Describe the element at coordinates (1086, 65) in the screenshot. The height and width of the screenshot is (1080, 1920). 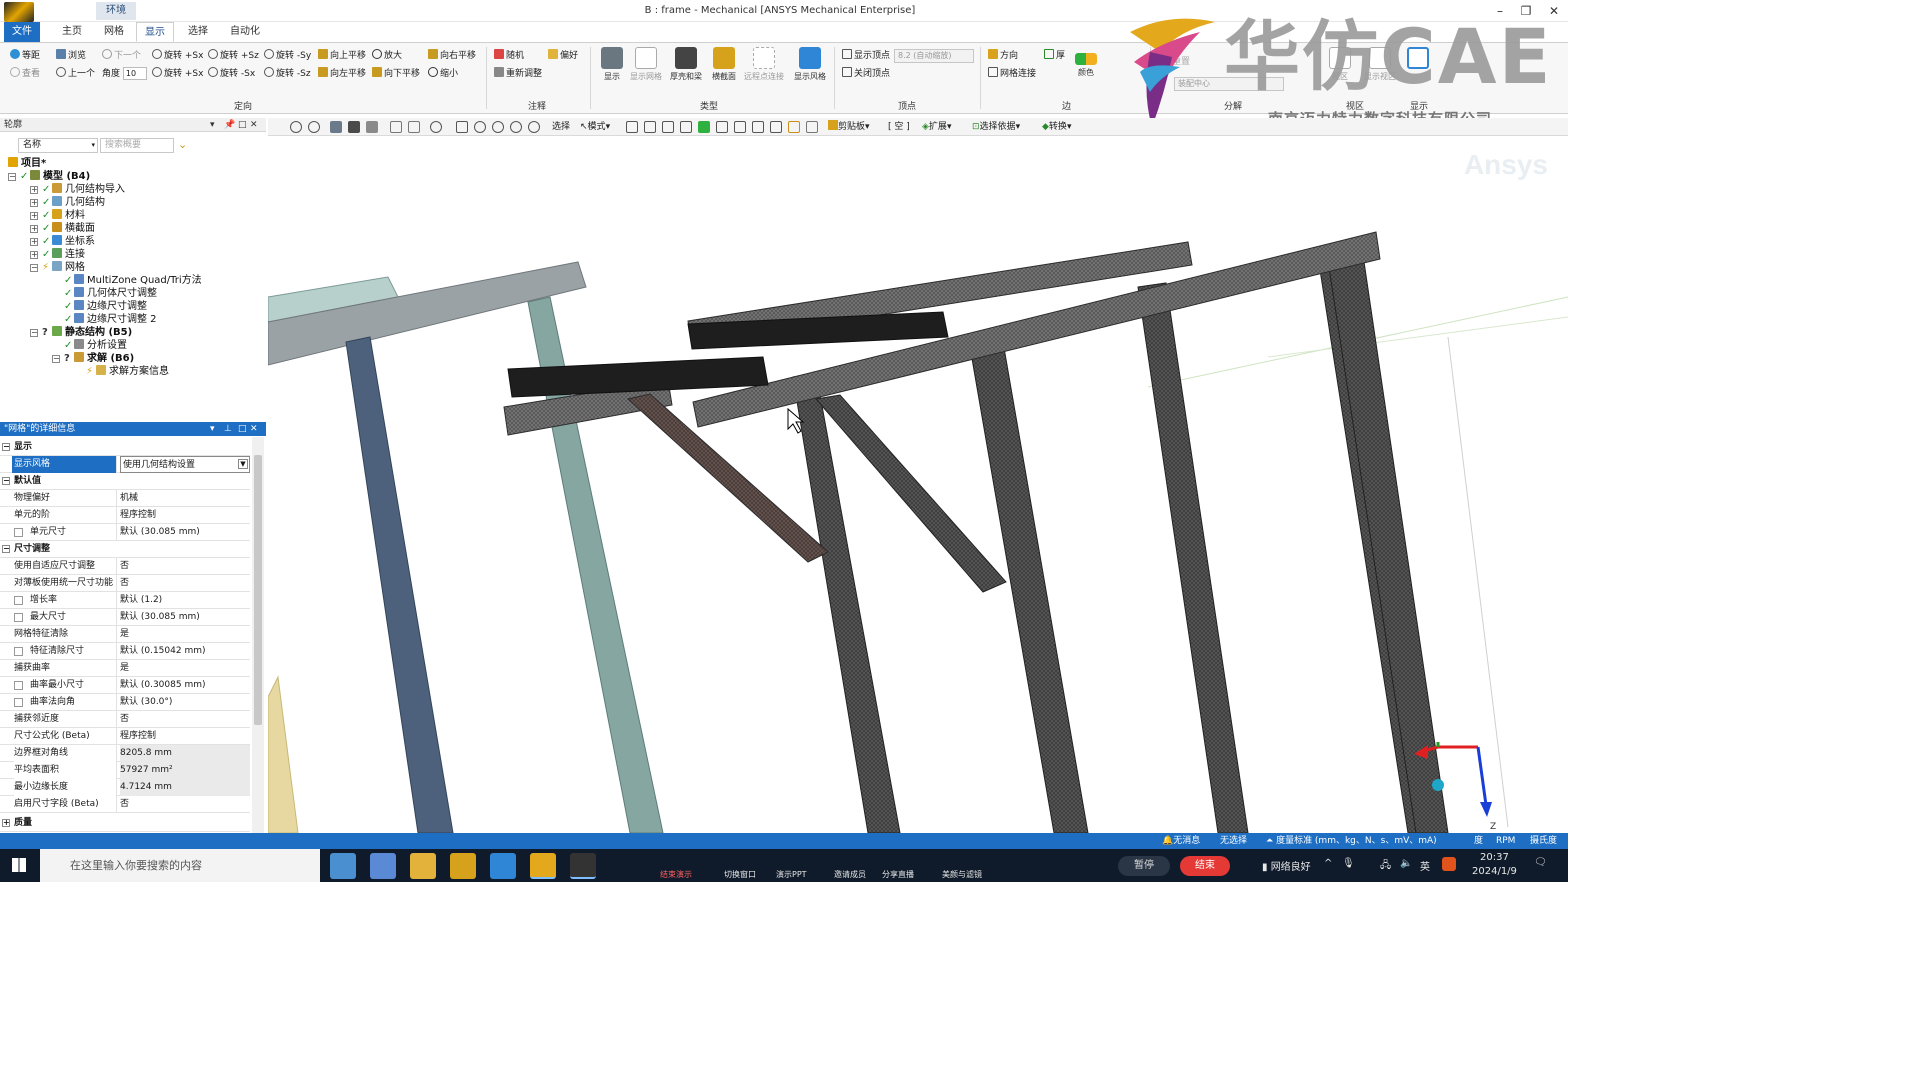
I see `color-button: 颜色` at that location.